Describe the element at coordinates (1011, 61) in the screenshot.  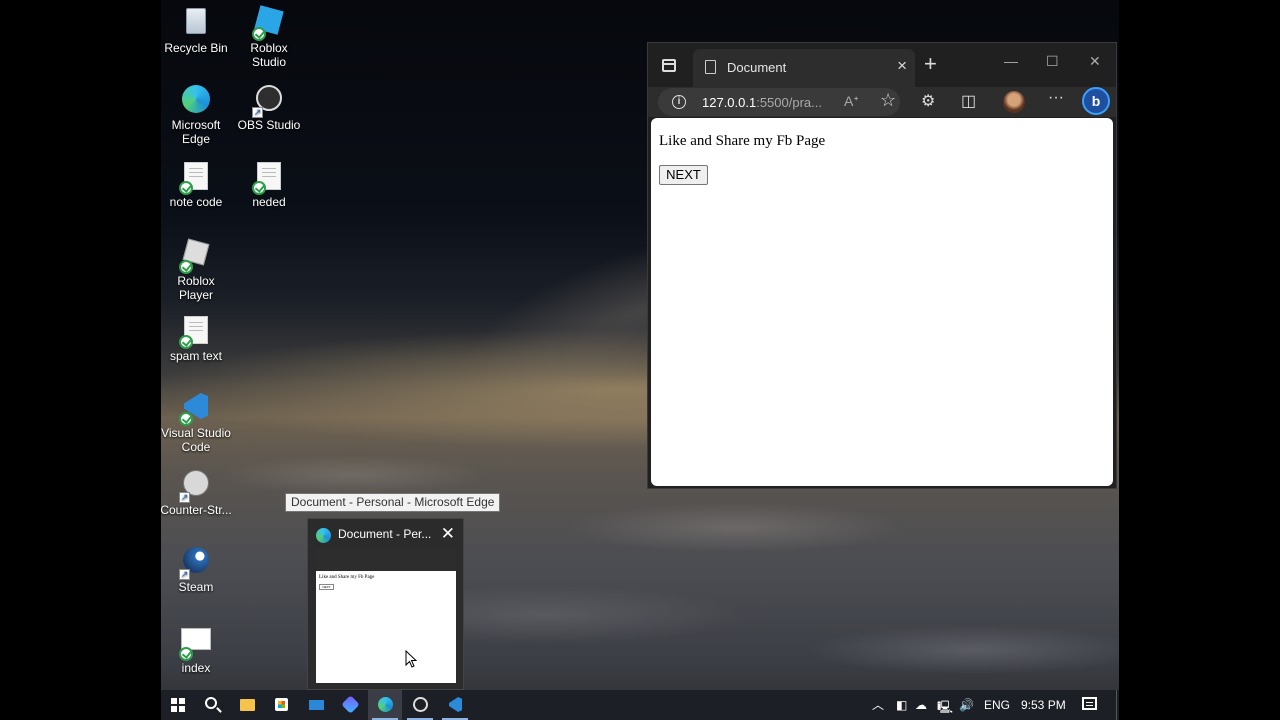
I see `minimize-icon: —` at that location.